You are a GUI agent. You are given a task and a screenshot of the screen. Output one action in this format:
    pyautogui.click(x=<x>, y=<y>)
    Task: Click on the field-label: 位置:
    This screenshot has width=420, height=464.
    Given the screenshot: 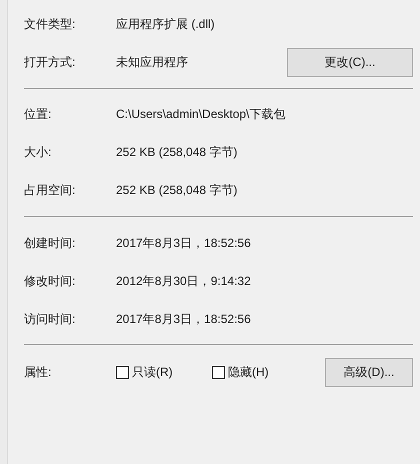 What is the action you would take?
    pyautogui.click(x=38, y=114)
    